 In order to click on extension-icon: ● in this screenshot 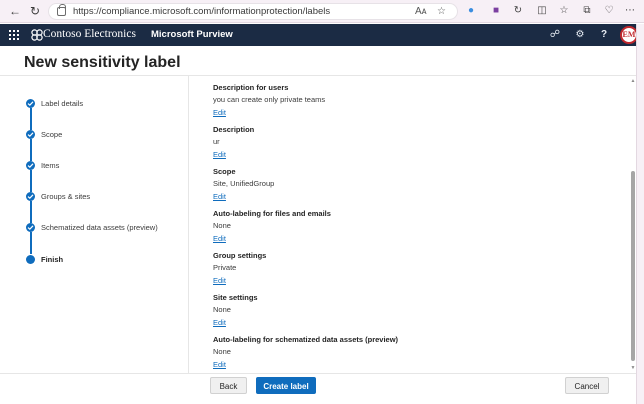, I will do `click(471, 11)`.